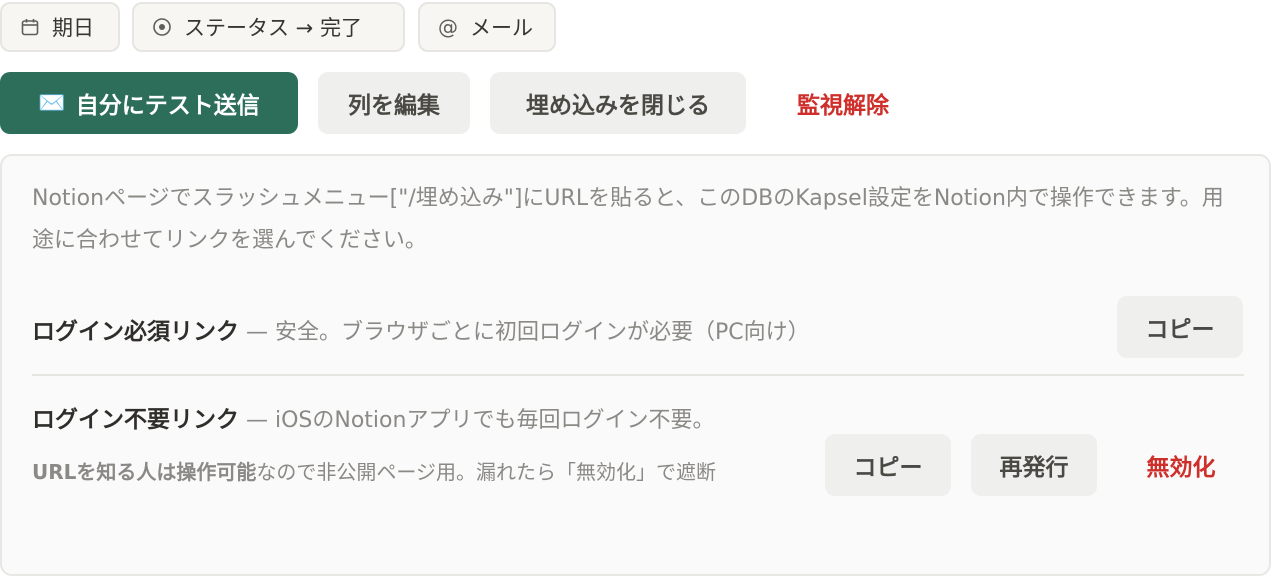 The height and width of the screenshot is (578, 1272). What do you see at coordinates (501, 28) in the screenshot?
I see `filter-chip-label: メール` at bounding box center [501, 28].